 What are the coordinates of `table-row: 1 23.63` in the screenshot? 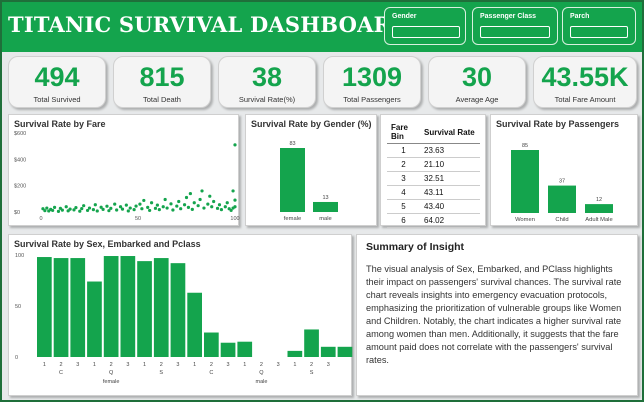 It's located at (433, 150).